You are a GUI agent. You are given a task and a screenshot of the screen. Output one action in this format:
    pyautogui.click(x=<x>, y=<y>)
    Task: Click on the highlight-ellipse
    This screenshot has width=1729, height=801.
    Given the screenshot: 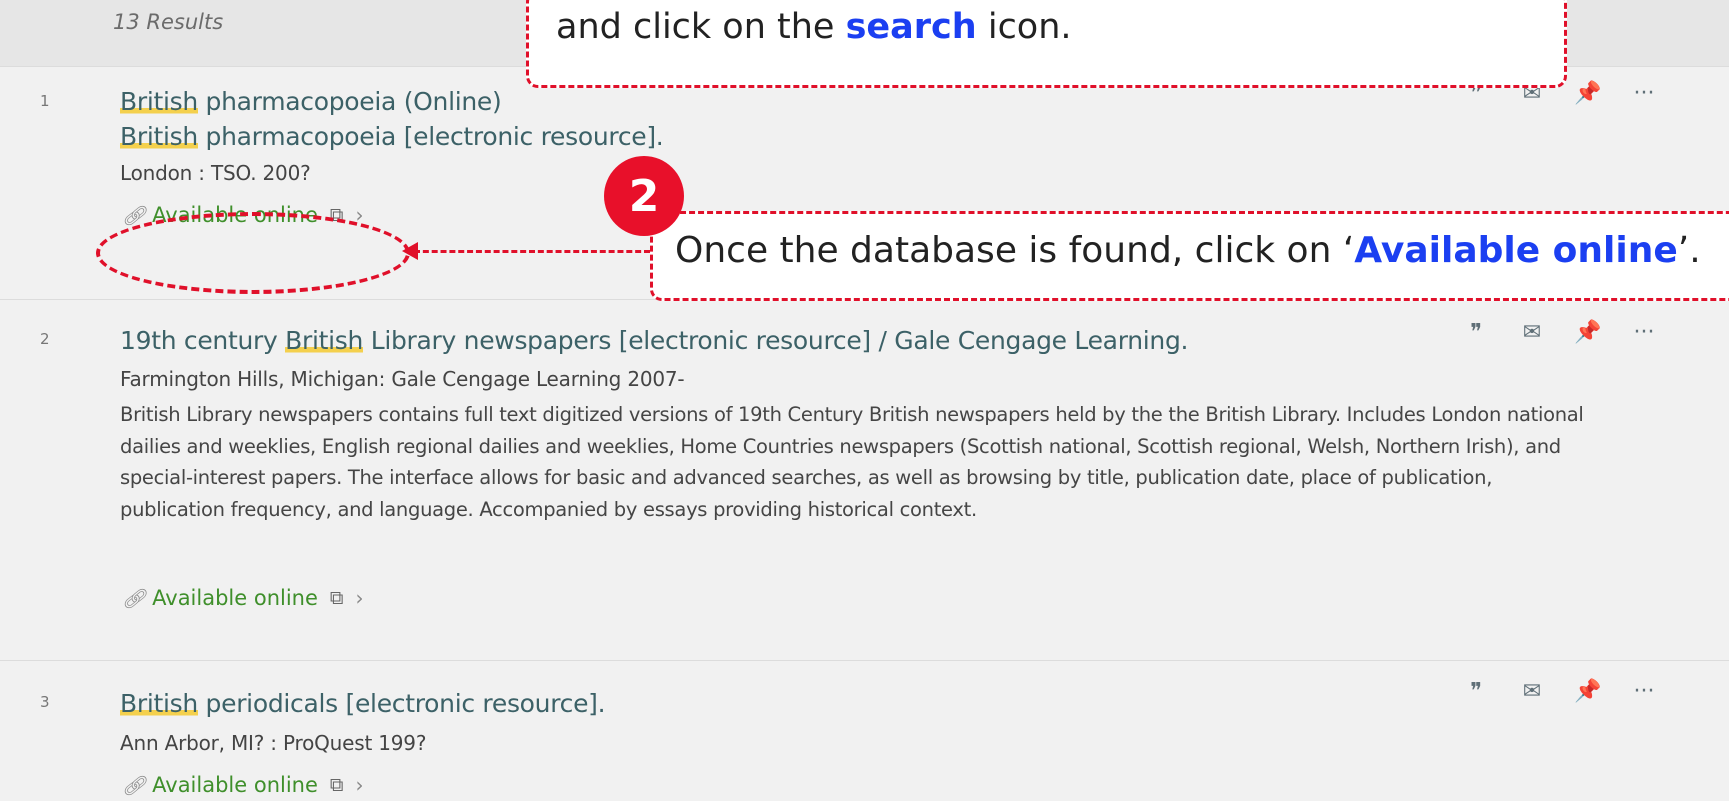 What is the action you would take?
    pyautogui.click(x=253, y=253)
    